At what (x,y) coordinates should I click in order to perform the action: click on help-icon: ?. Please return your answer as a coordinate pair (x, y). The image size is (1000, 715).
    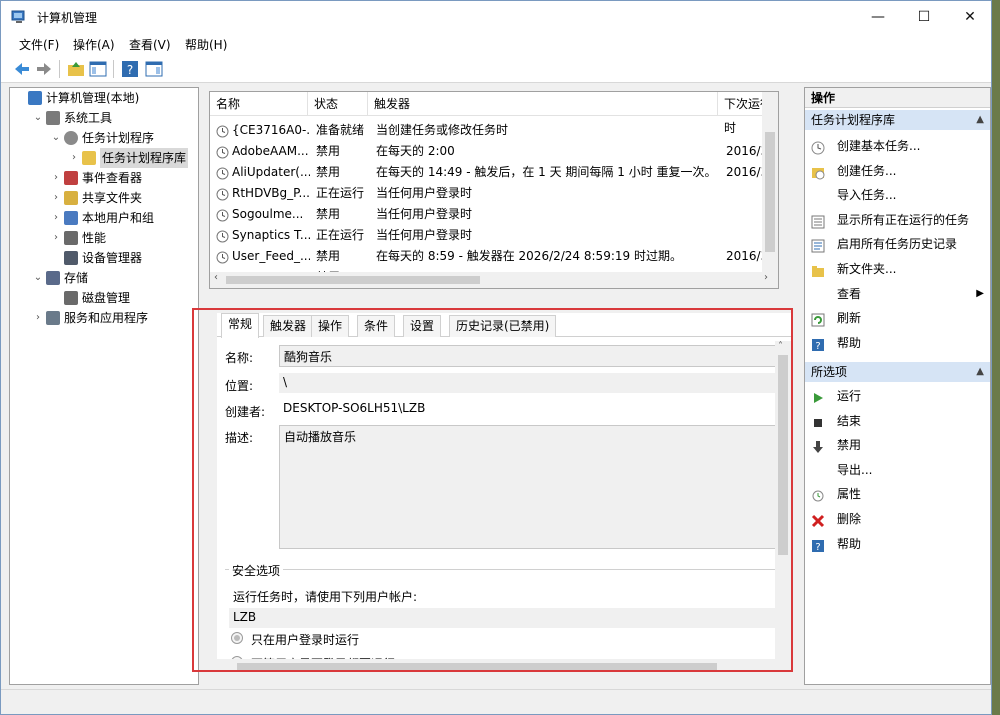
    Looking at the image, I should click on (130, 69).